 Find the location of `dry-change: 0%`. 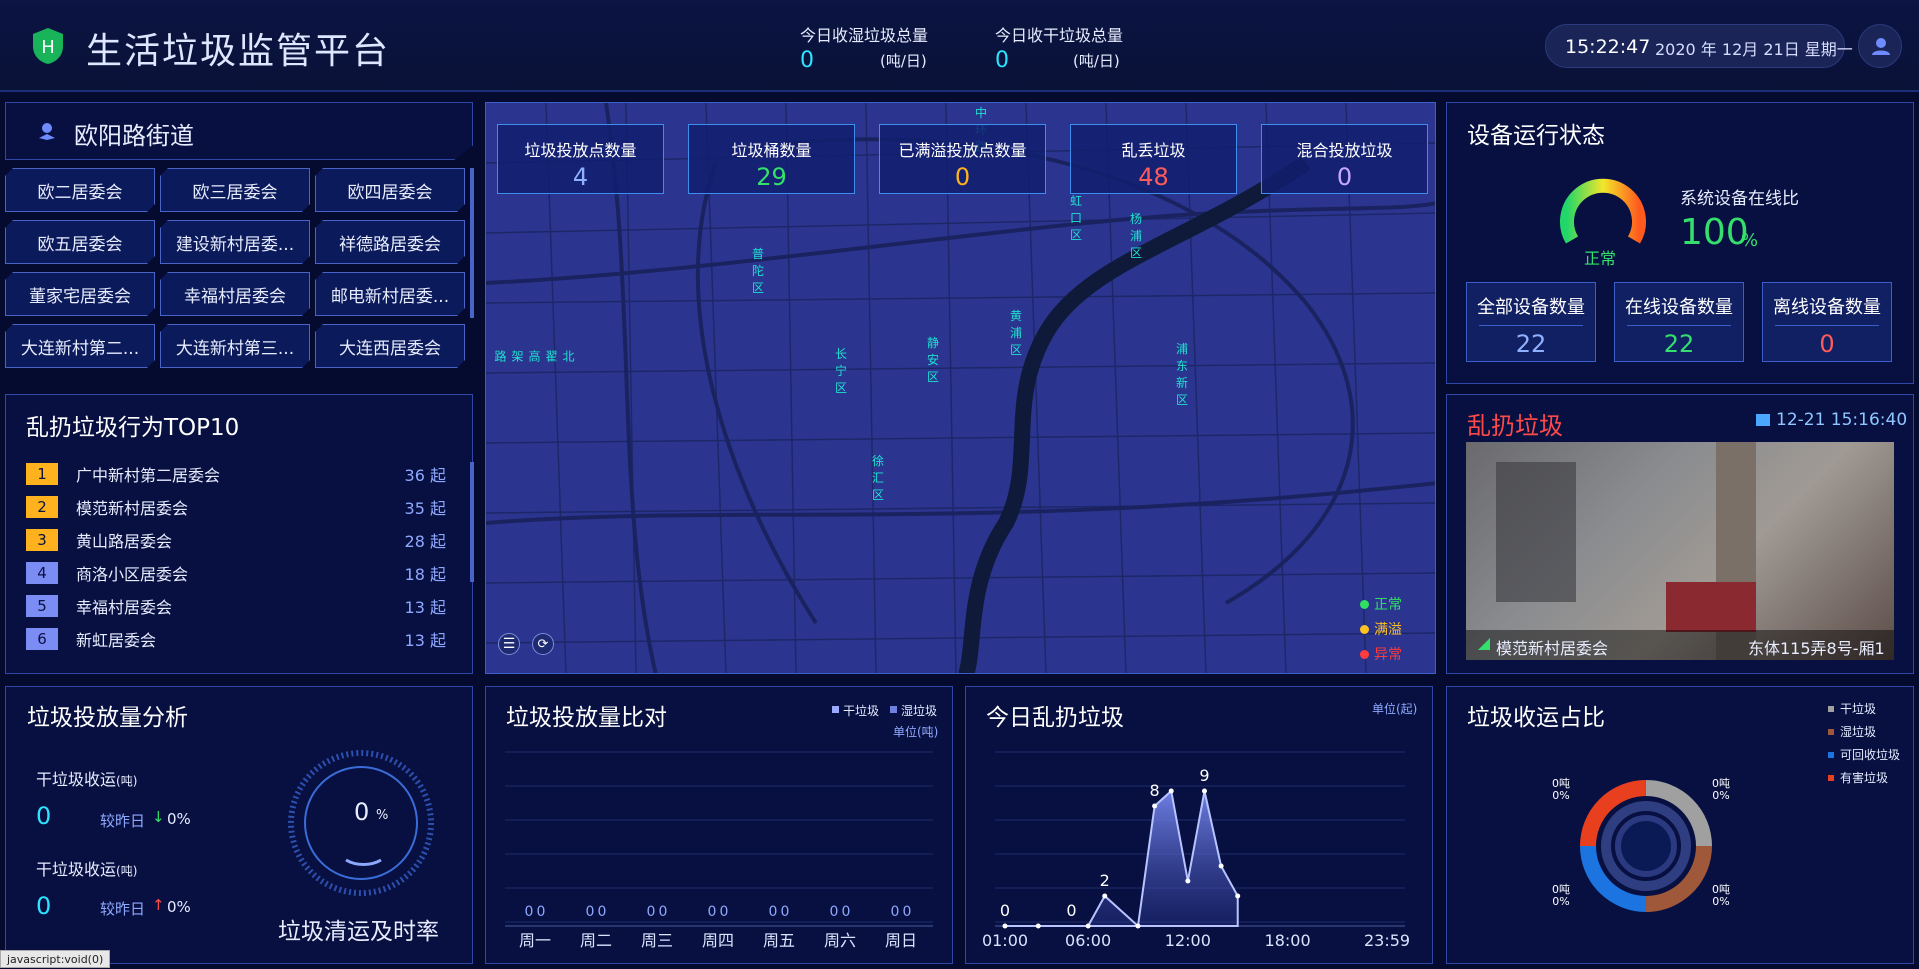

dry-change: 0% is located at coordinates (179, 819).